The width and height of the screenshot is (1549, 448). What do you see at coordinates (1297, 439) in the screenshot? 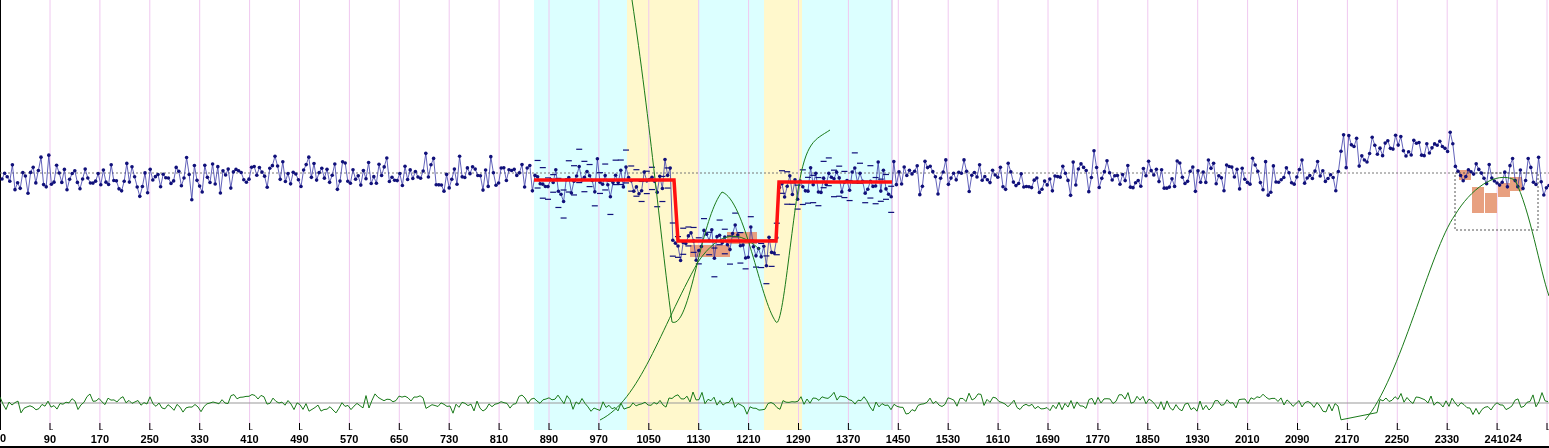
I see `axis-tick-label: 2090` at bounding box center [1297, 439].